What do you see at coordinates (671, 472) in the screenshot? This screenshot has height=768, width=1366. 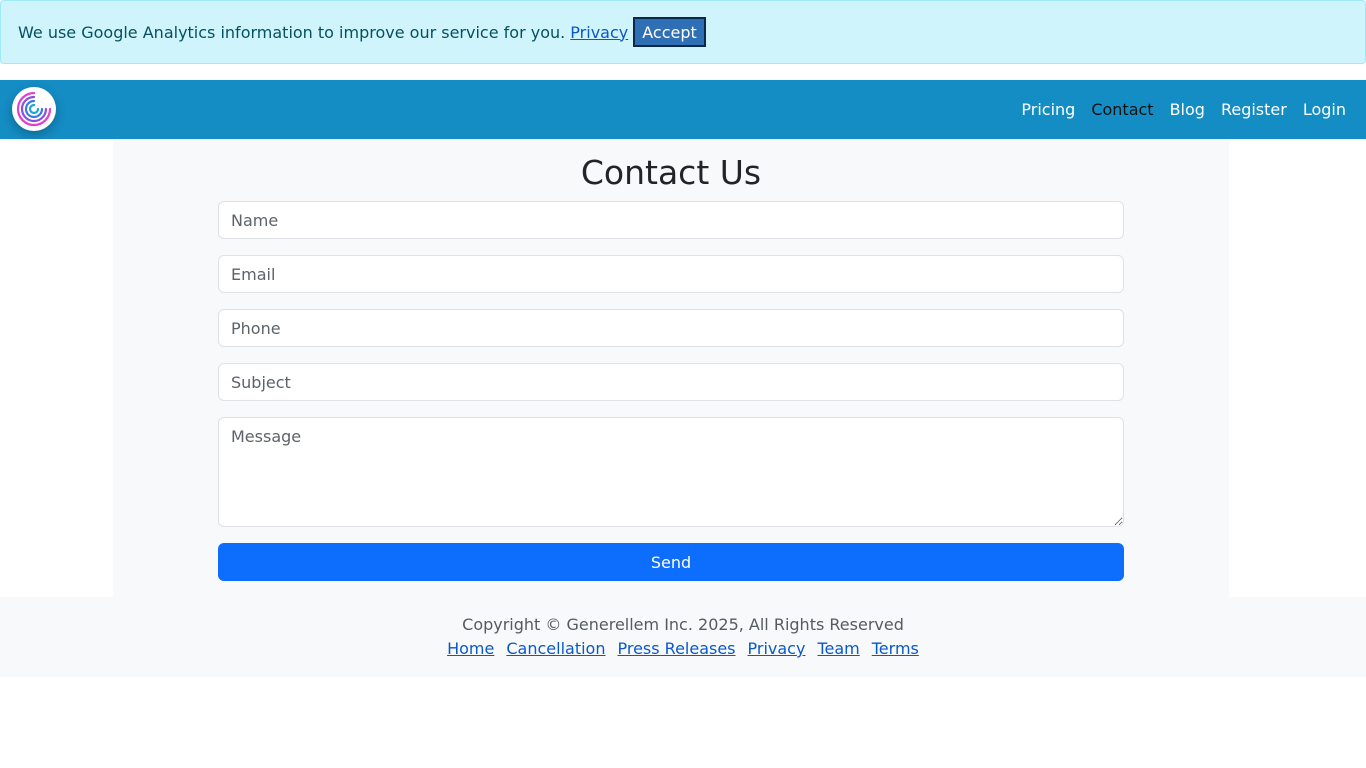 I see `message-textarea` at bounding box center [671, 472].